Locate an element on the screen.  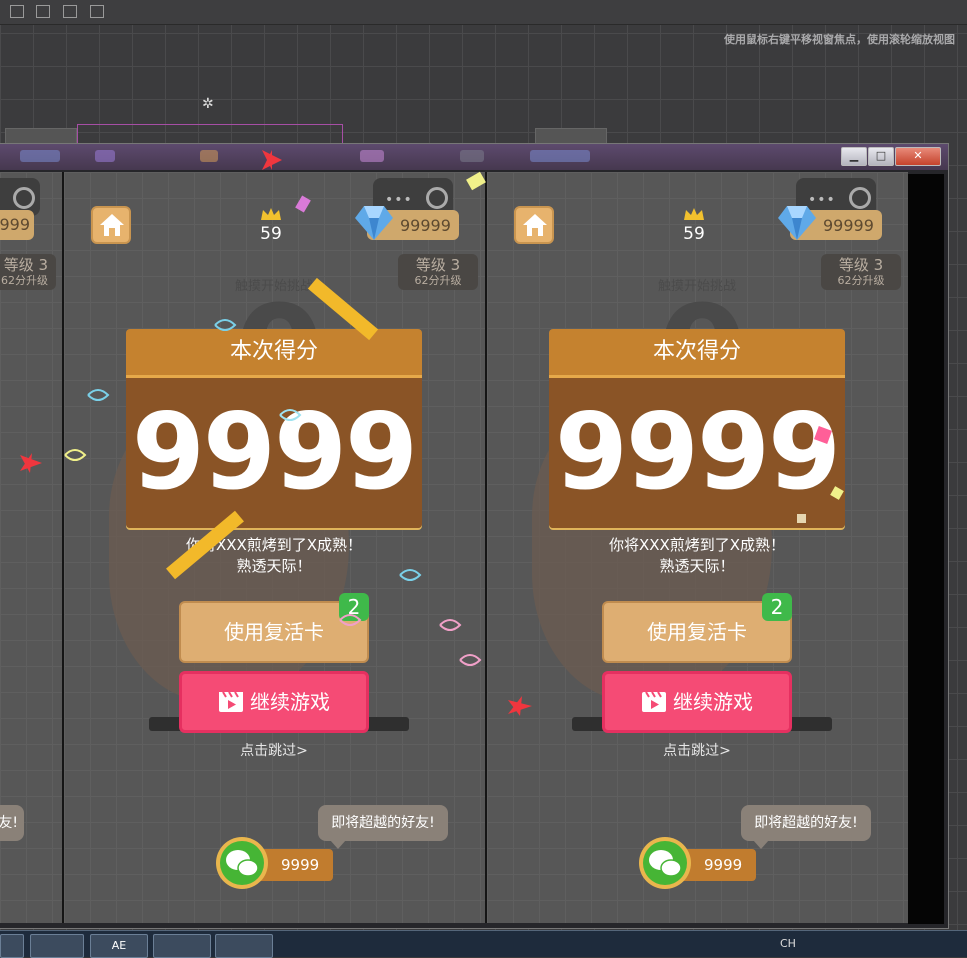
folder-icon is located at coordinates (57, 946).